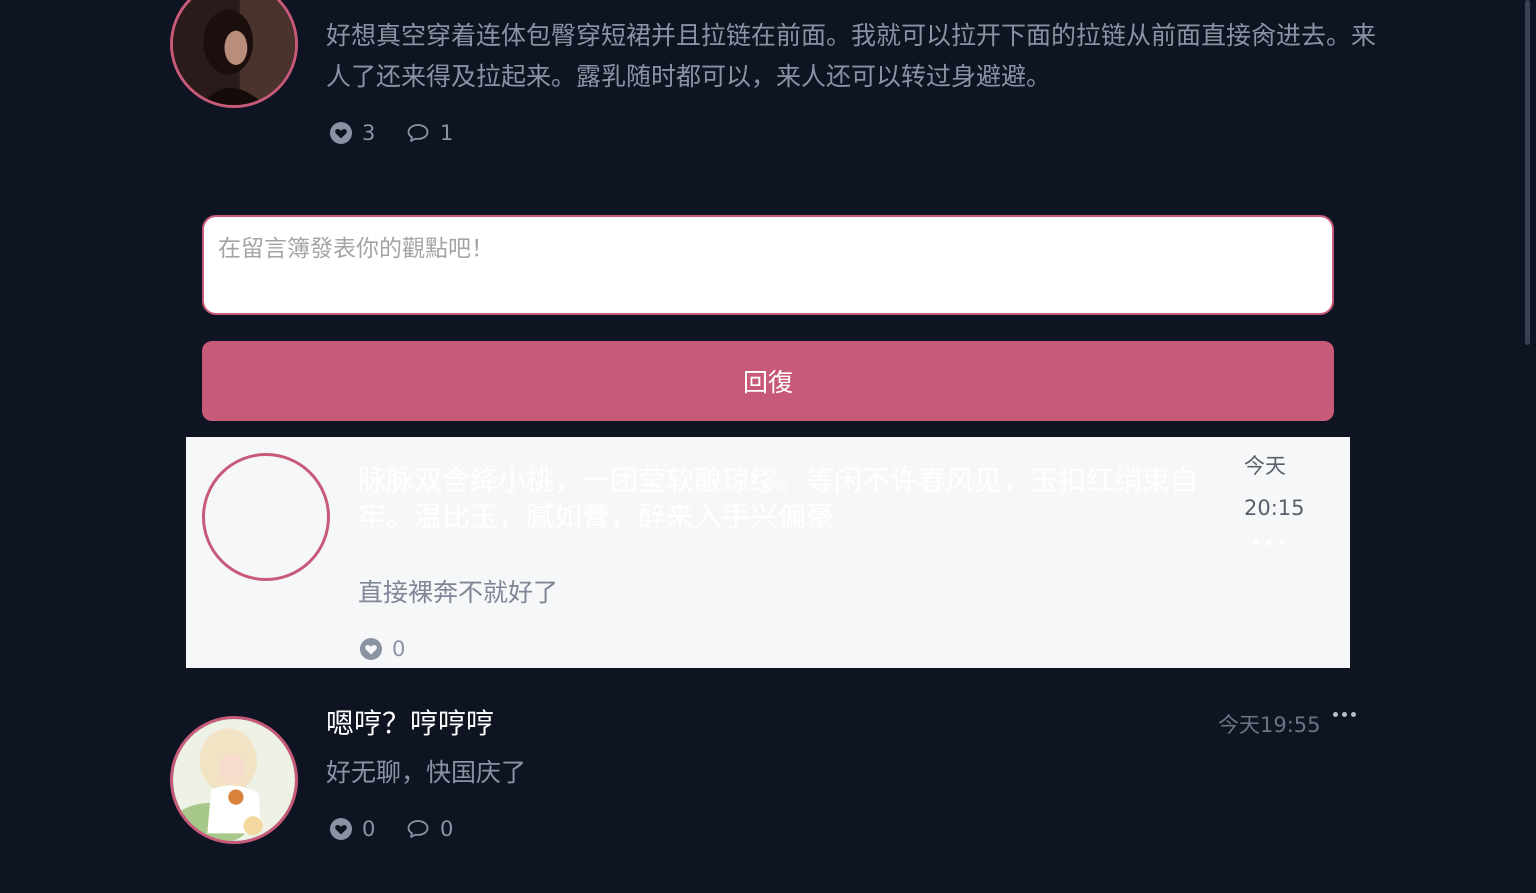  I want to click on reply-date-time: 20:15, so click(1274, 508).